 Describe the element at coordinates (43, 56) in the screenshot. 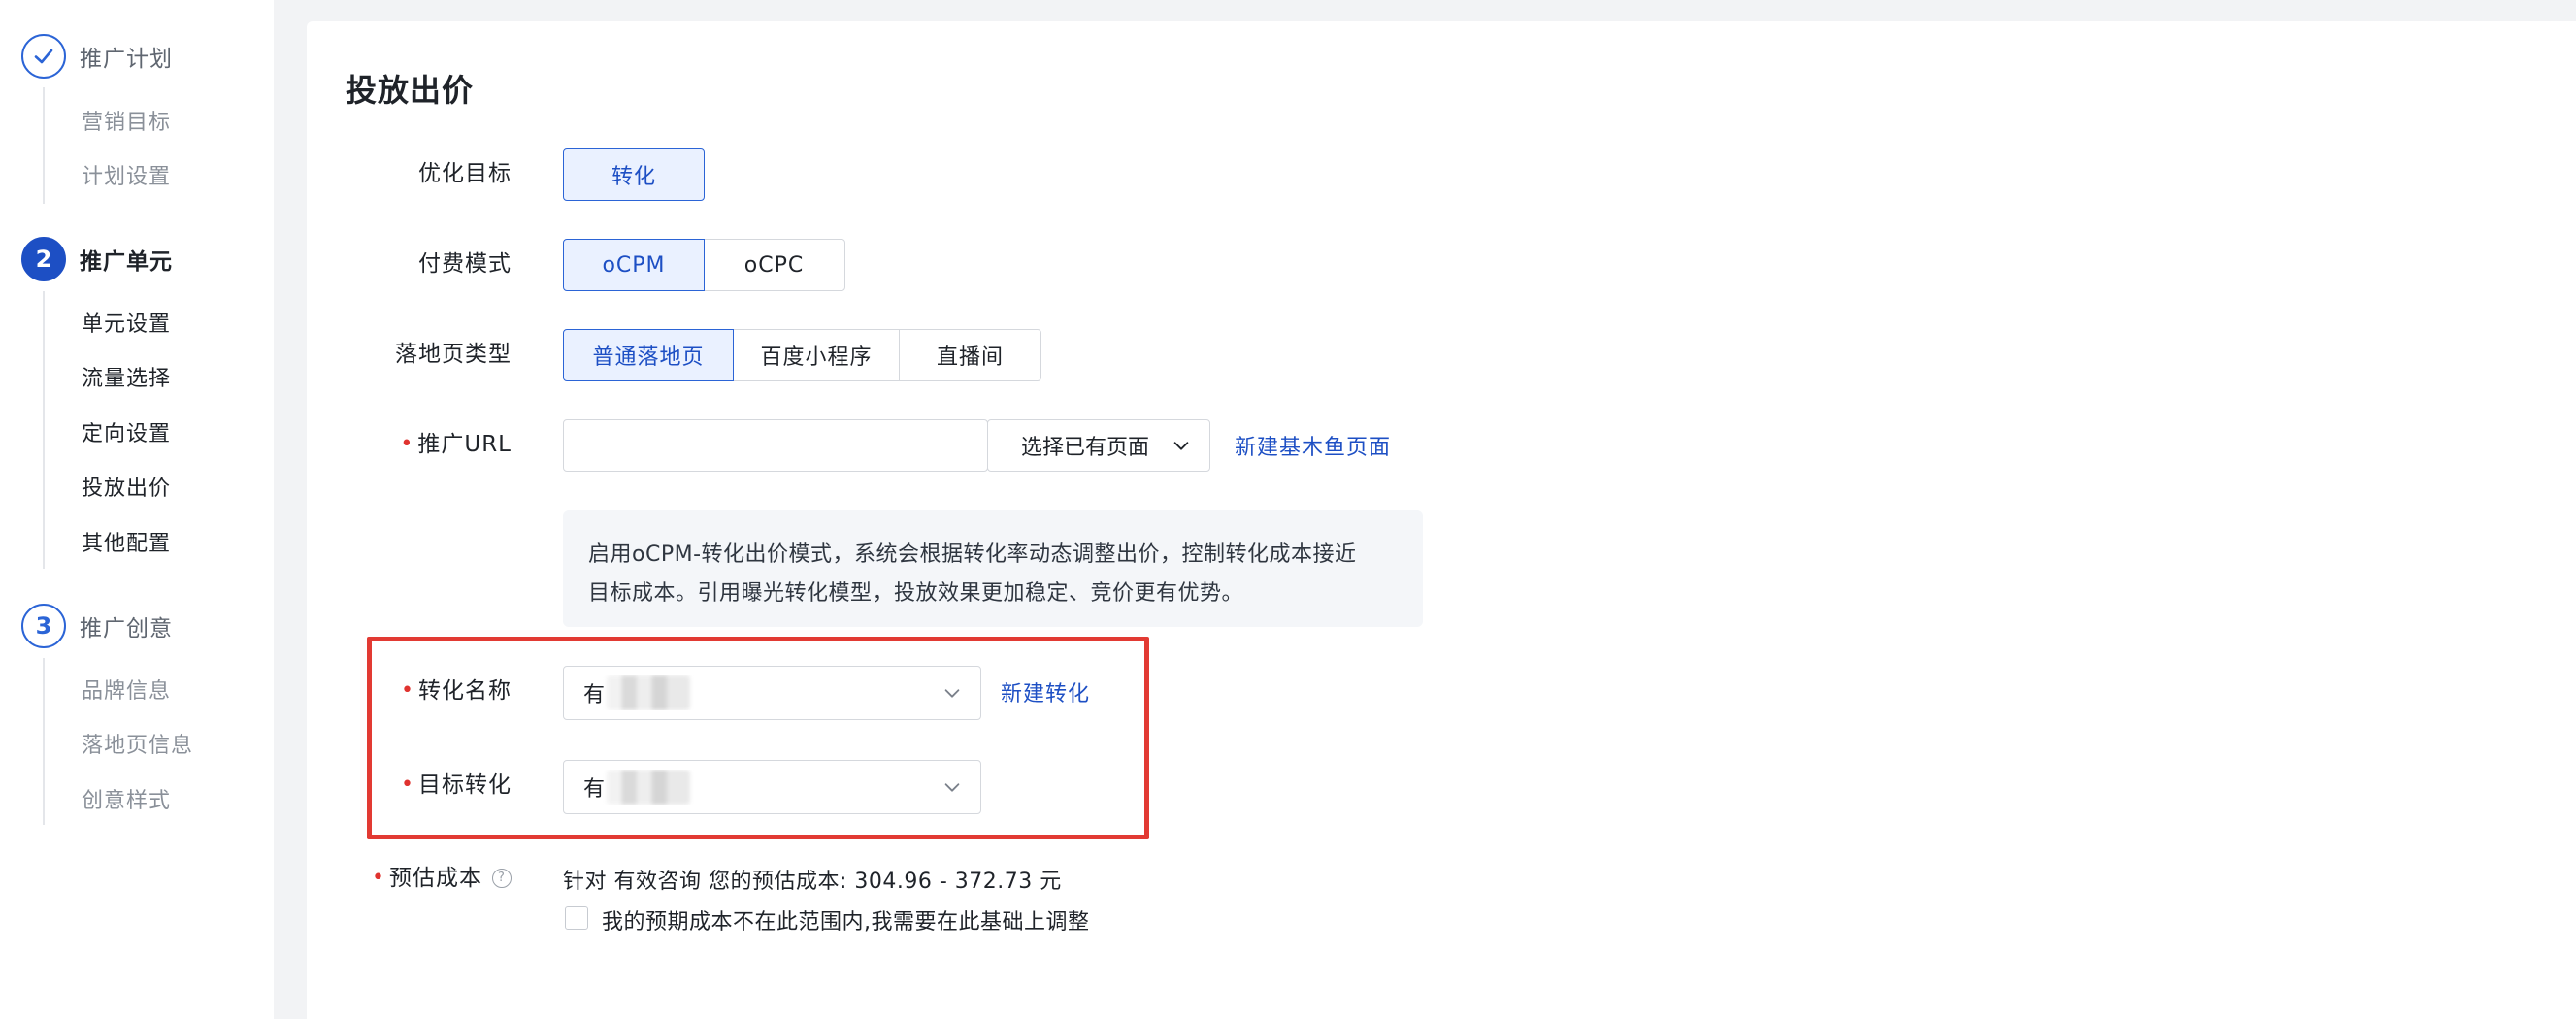

I see `check-icon` at that location.